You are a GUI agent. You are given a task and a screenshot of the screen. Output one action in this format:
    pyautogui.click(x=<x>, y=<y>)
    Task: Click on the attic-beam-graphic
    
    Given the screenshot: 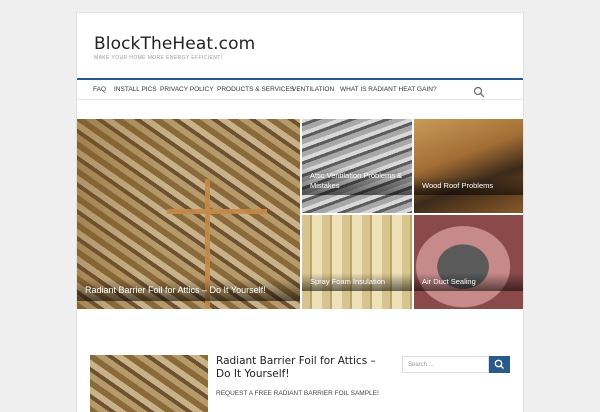 What is the action you would take?
    pyautogui.click(x=217, y=211)
    